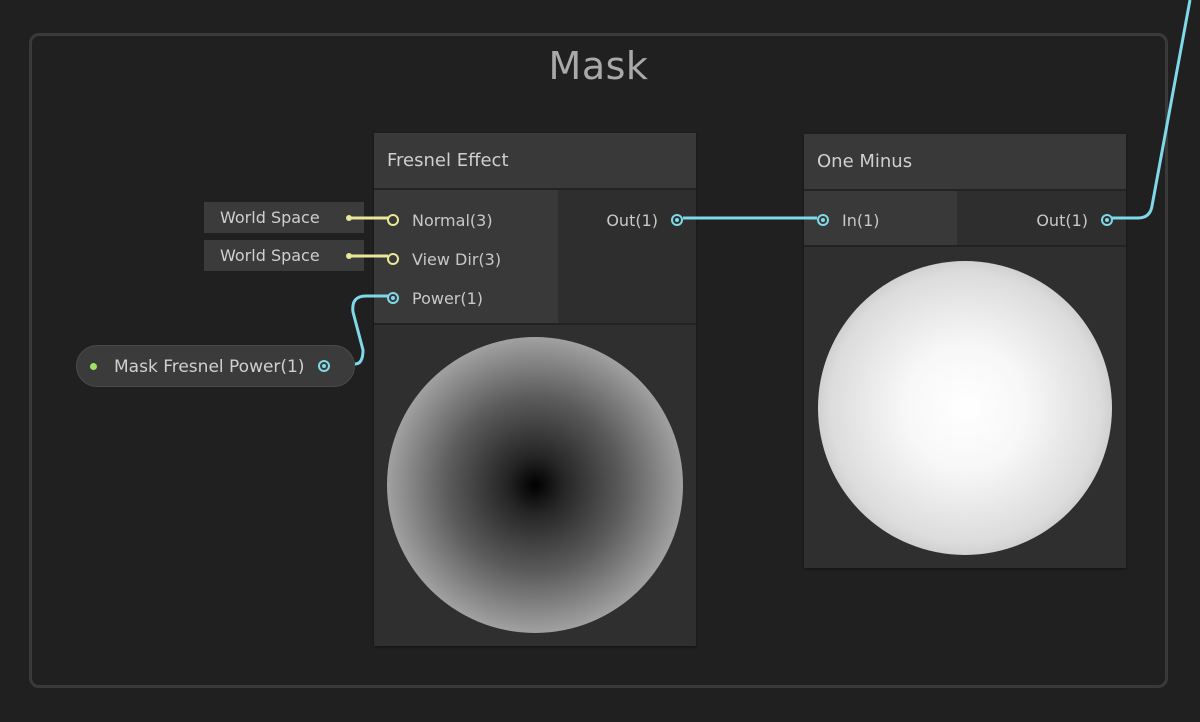  I want to click on one-minus-output-label: Out(1), so click(1062, 220).